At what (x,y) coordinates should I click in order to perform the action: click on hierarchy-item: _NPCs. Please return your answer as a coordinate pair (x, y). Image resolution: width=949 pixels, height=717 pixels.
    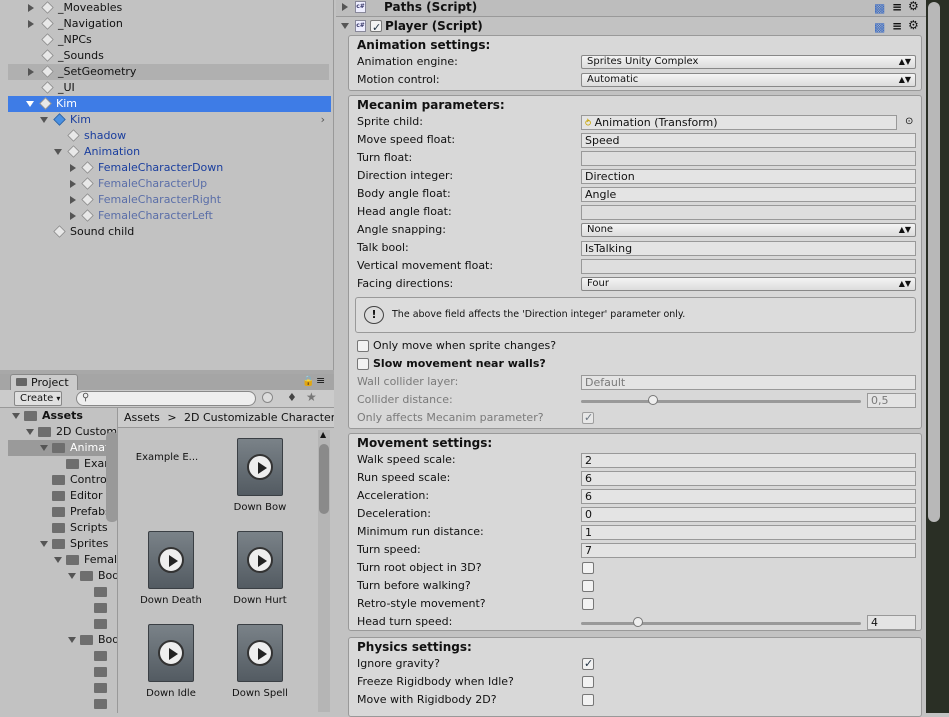
    Looking at the image, I should click on (168, 40).